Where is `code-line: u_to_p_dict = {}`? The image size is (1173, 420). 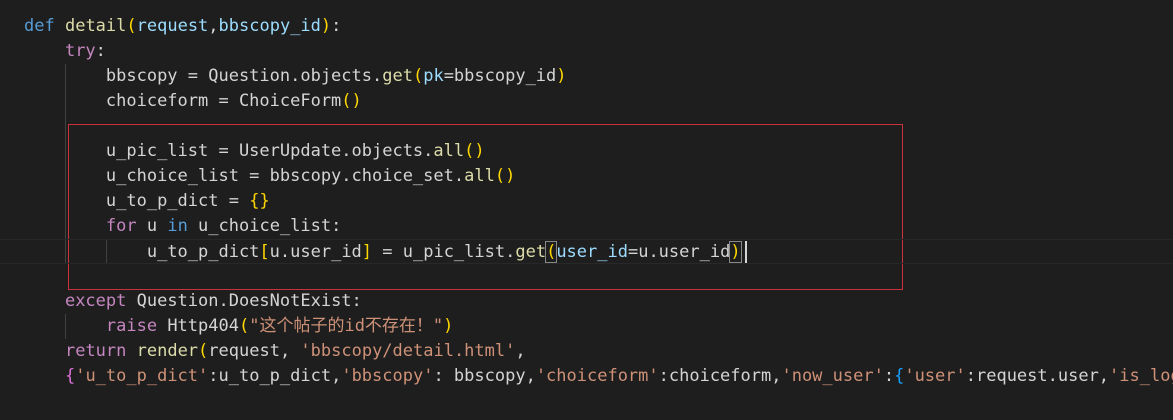 code-line: u_to_p_dict = {} is located at coordinates (147, 201).